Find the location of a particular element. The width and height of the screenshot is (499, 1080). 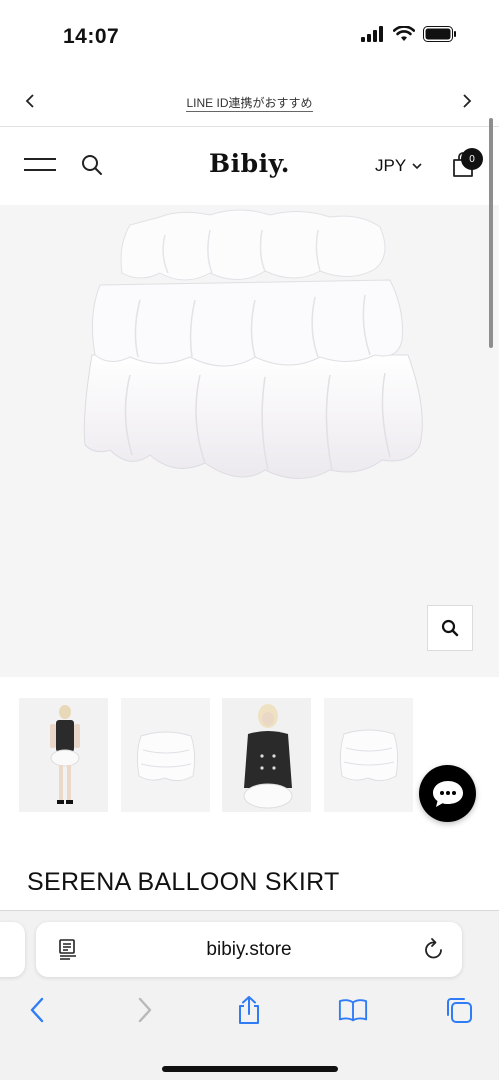

thumbnail-model-front is located at coordinates (63, 755).